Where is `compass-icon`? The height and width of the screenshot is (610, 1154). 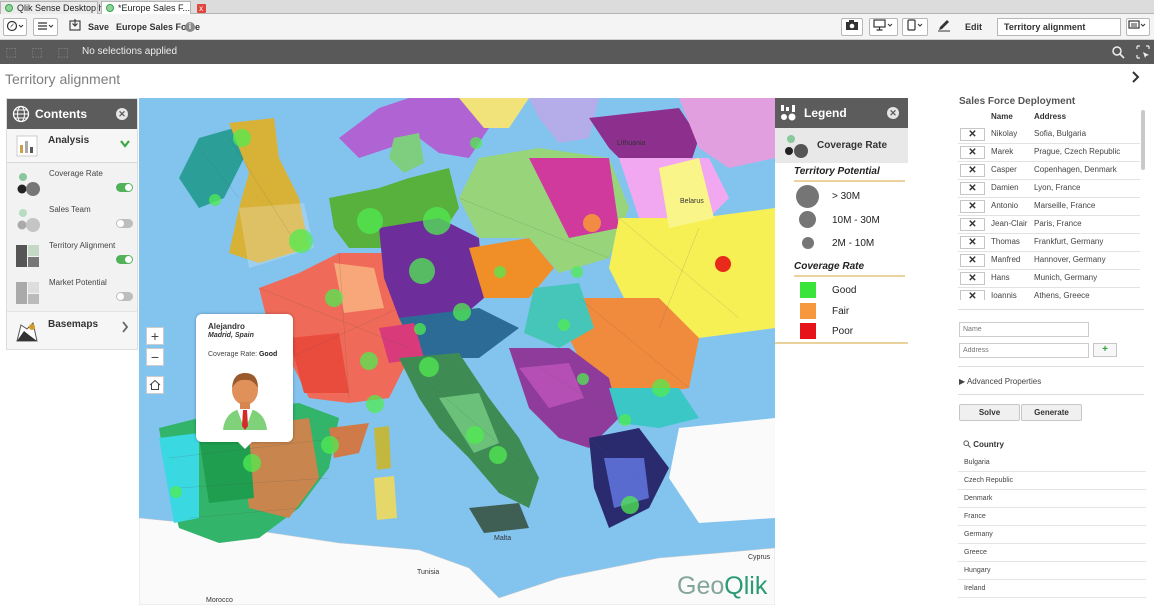
compass-icon is located at coordinates (15, 26).